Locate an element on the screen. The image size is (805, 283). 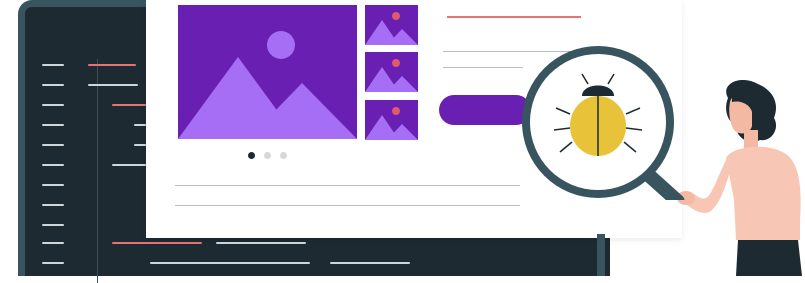
magnifying-glass-icon is located at coordinates (603, 123).